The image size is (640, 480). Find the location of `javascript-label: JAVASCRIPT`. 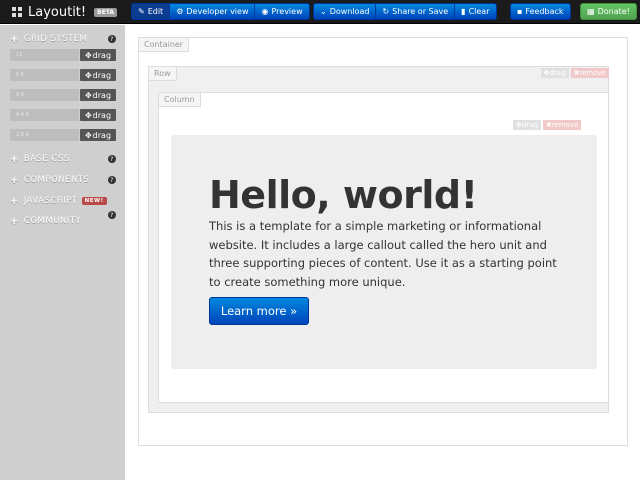

javascript-label: JAVASCRIPT is located at coordinates (50, 201).